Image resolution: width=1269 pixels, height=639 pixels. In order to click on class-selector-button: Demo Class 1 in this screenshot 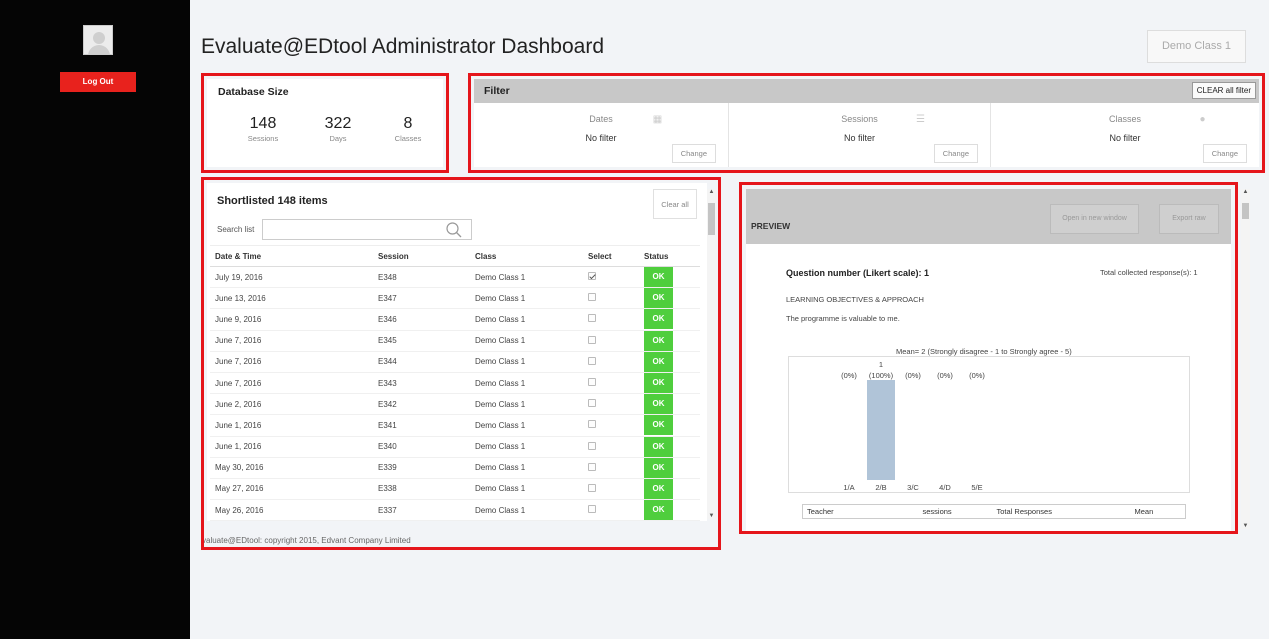, I will do `click(1196, 46)`.